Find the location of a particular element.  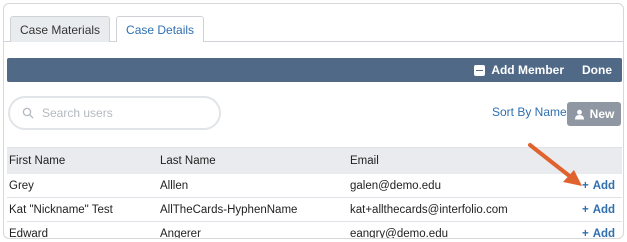

header-first-name: First Name is located at coordinates (37, 161).